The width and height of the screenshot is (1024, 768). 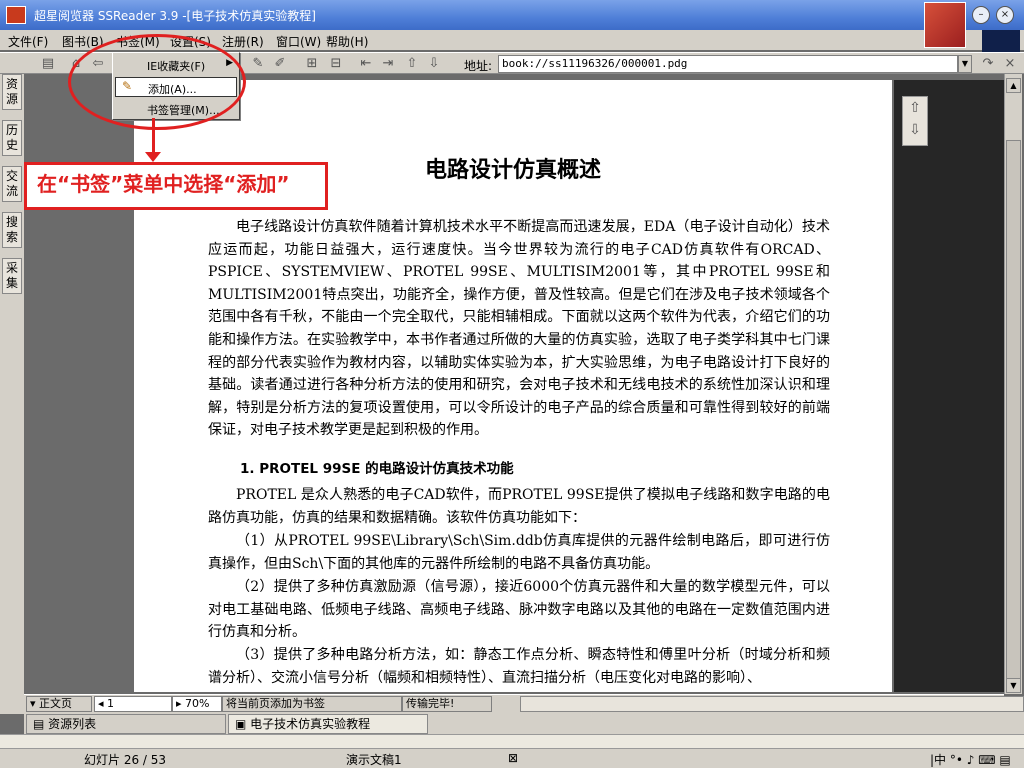 I want to click on sidetab-search: 搜索, so click(x=12, y=230).